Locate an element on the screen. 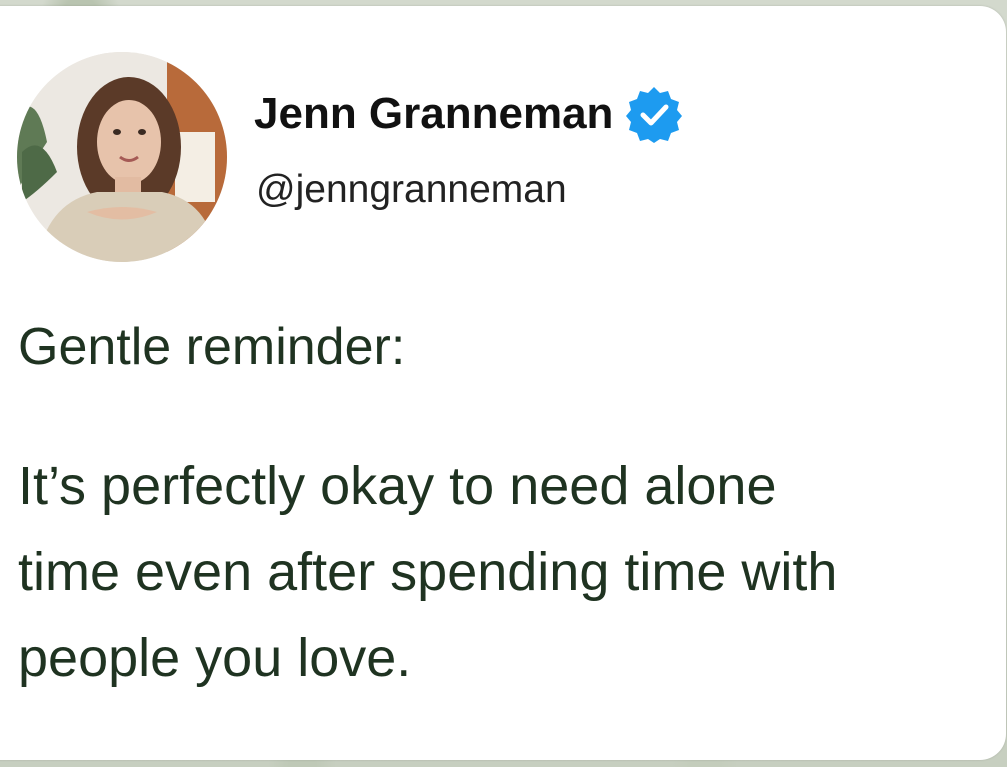 The width and height of the screenshot is (1007, 767). tweet-body-line: time even after spending time with is located at coordinates (428, 572).